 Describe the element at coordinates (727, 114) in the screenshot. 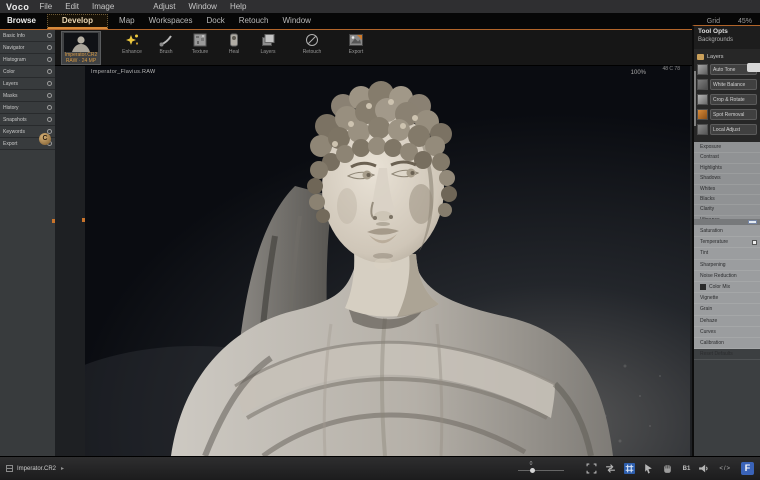

I see `tool-row-spot-removal: Spot Removal` at that location.